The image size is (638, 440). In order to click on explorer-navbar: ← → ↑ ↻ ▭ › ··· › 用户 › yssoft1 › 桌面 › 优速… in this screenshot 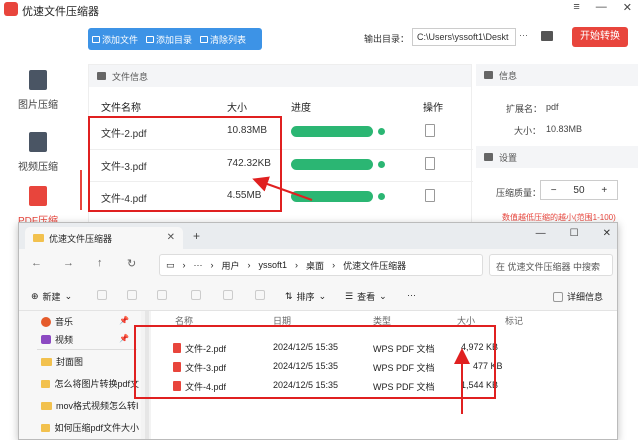, I will do `click(318, 265)`.